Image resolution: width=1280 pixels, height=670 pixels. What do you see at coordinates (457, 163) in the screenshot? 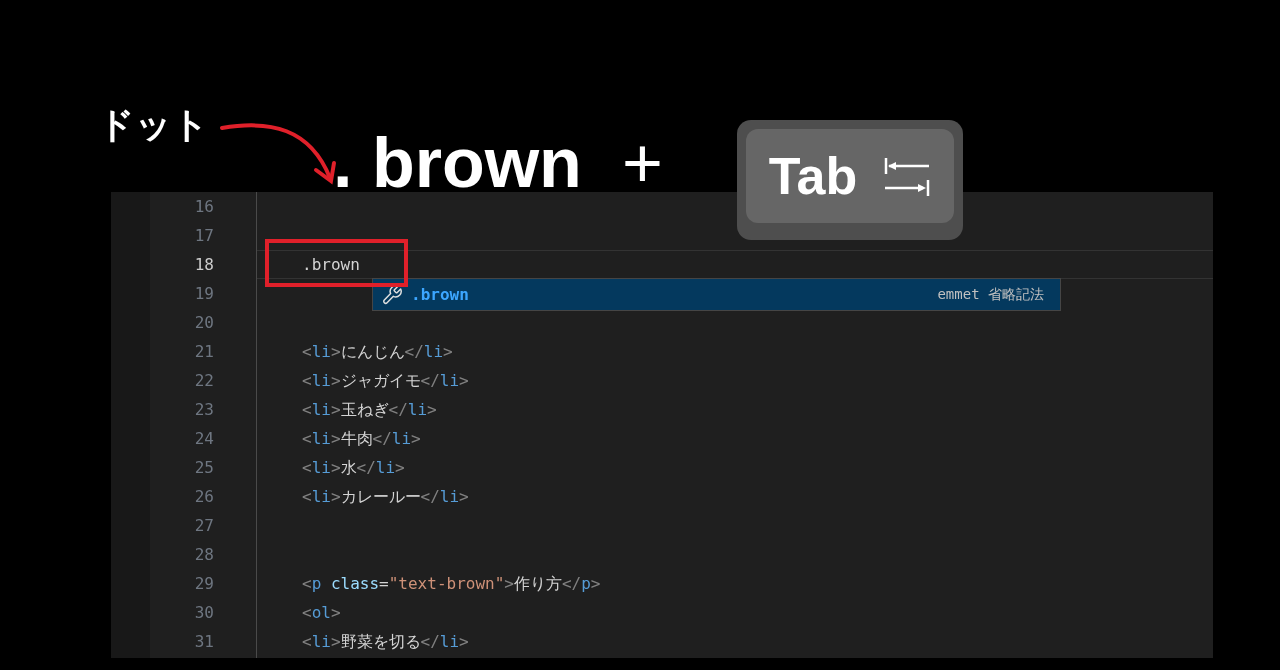
I see `headline-text: . brown` at bounding box center [457, 163].